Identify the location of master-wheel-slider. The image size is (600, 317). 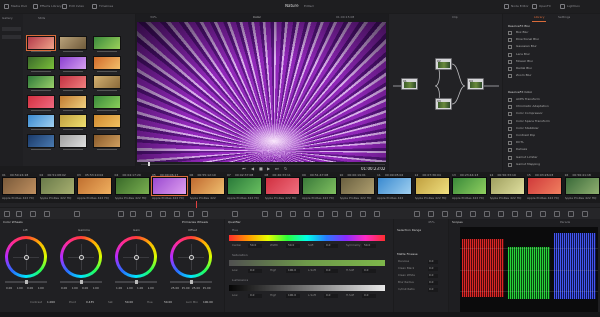
(26, 282).